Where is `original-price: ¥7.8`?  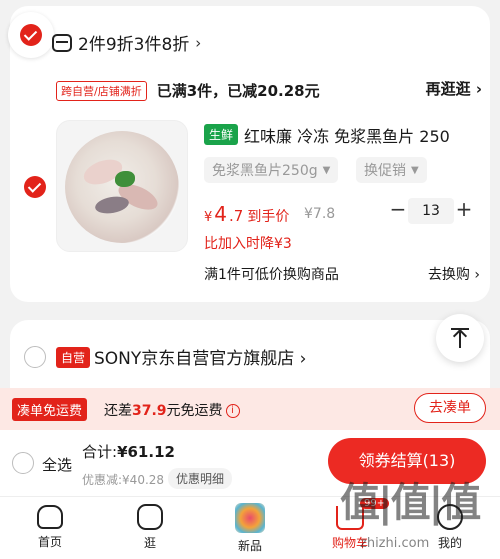
original-price: ¥7.8 is located at coordinates (320, 214).